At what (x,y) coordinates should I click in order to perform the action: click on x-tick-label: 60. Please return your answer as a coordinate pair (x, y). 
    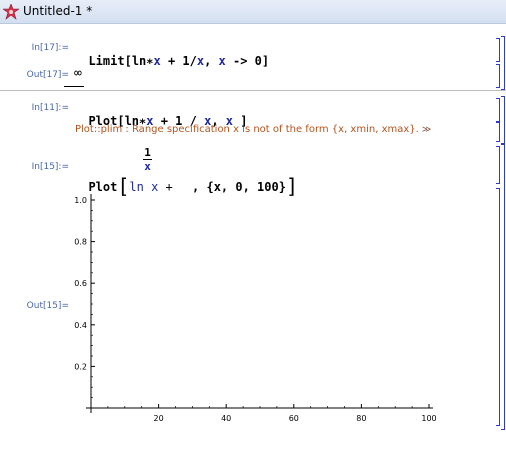
    Looking at the image, I should click on (294, 418).